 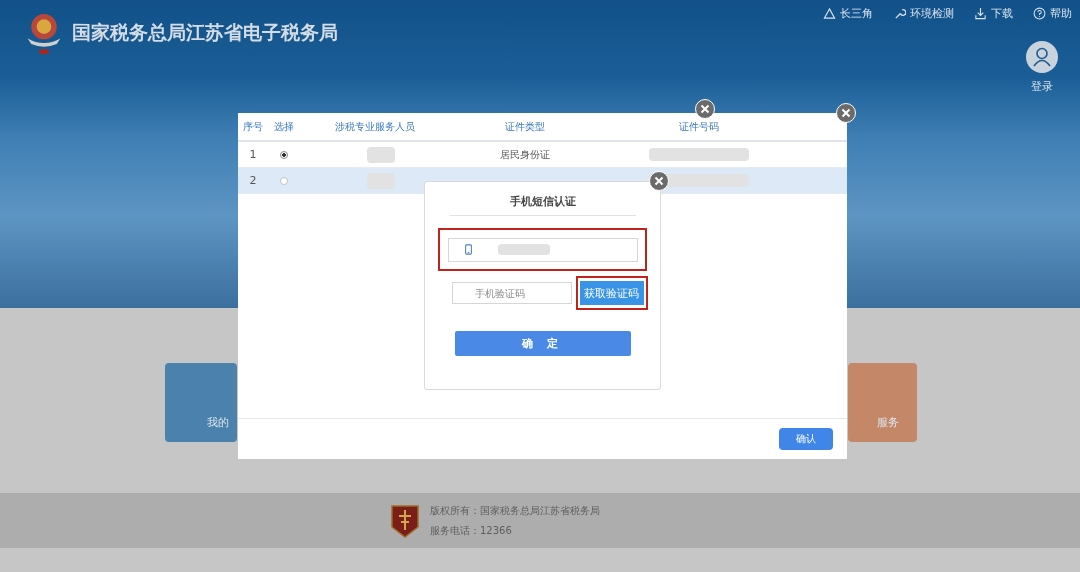 What do you see at coordinates (405, 520) in the screenshot?
I see `shield-logo-icon` at bounding box center [405, 520].